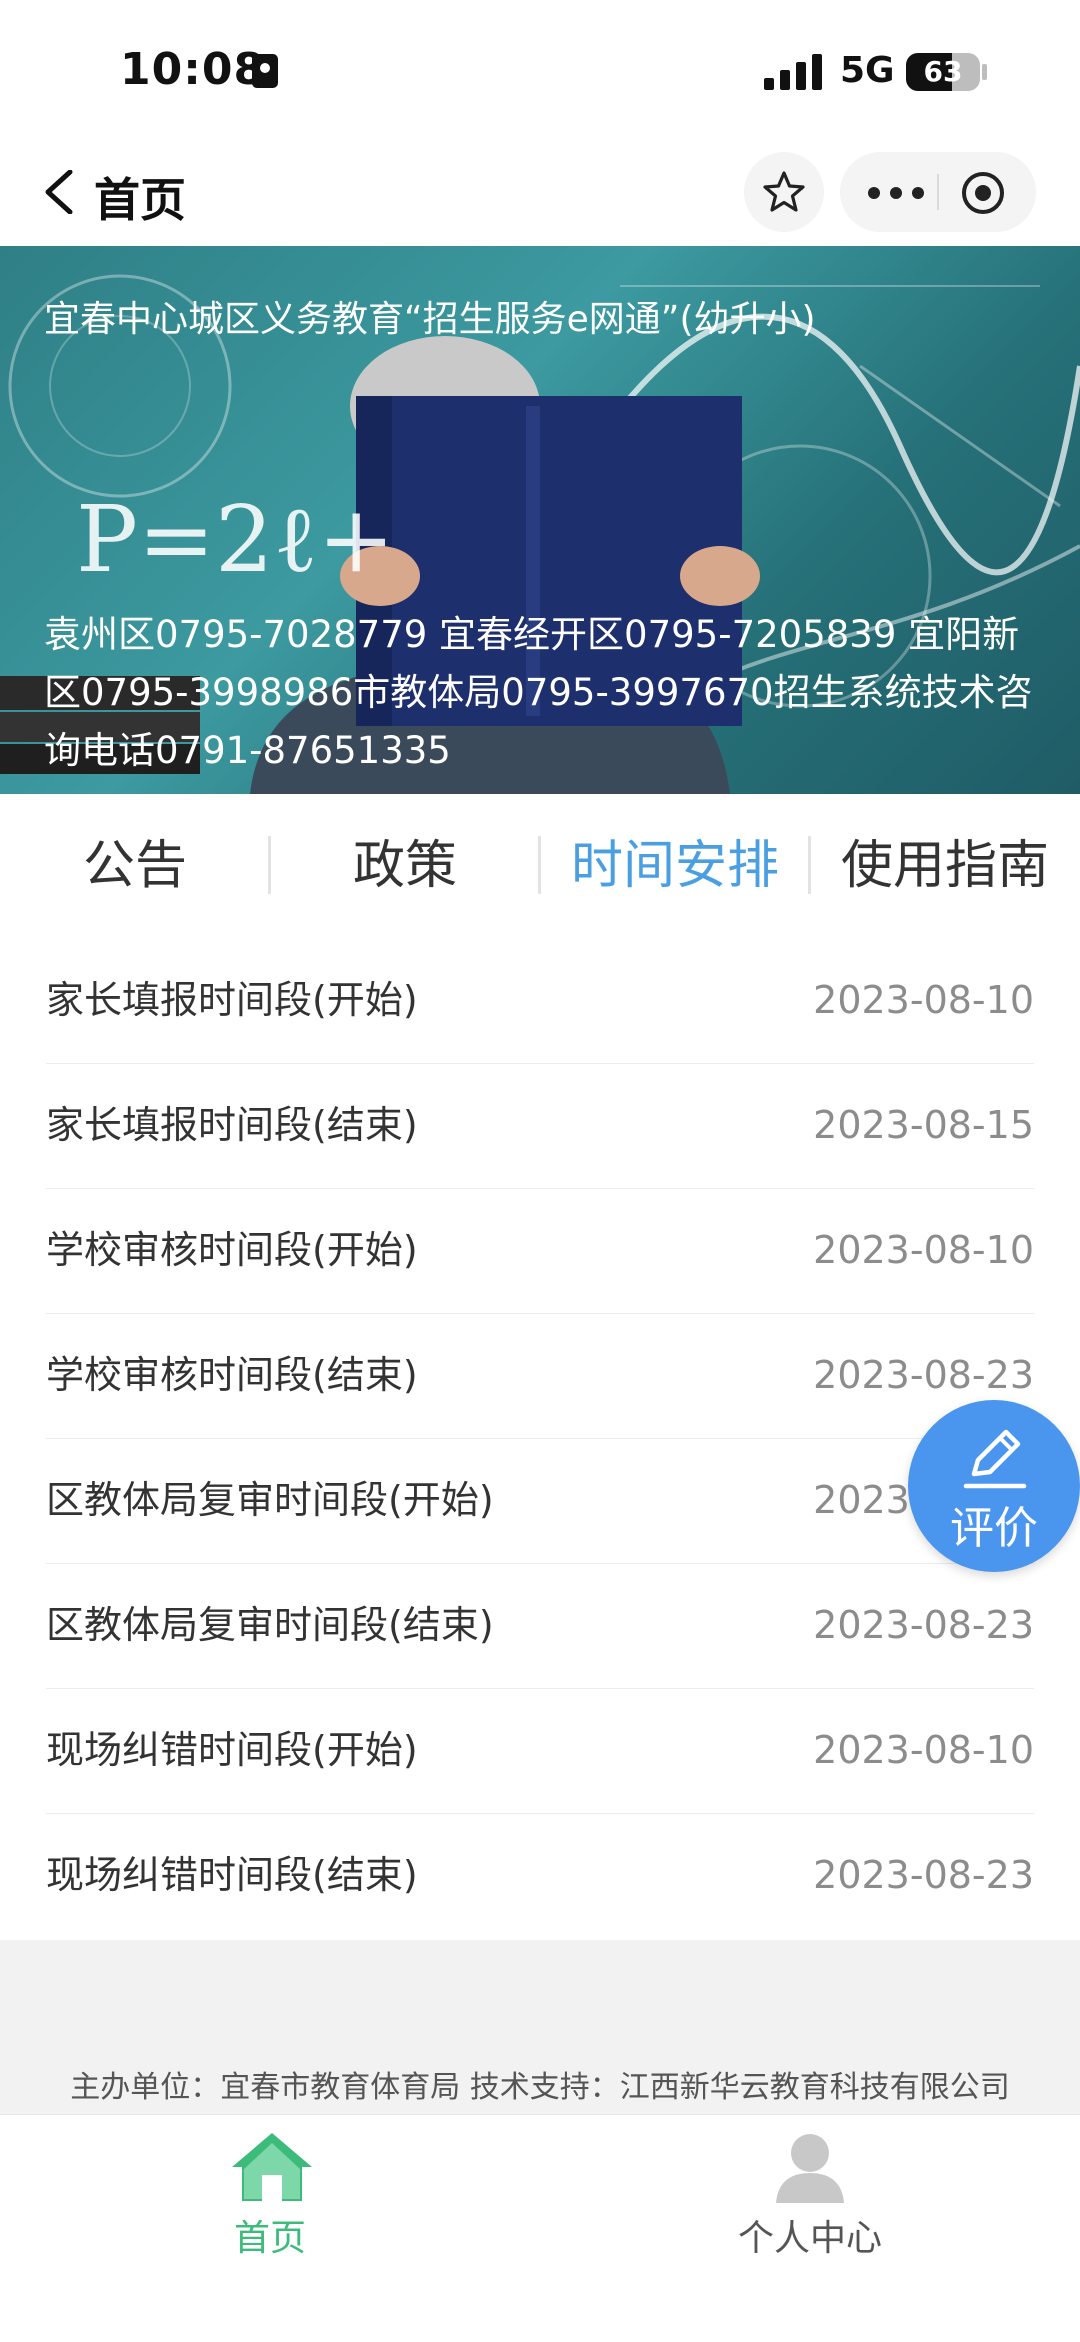  Describe the element at coordinates (540, 1126) in the screenshot. I see `list-item: 家长填报时间段(结束) 2023-08-15` at that location.